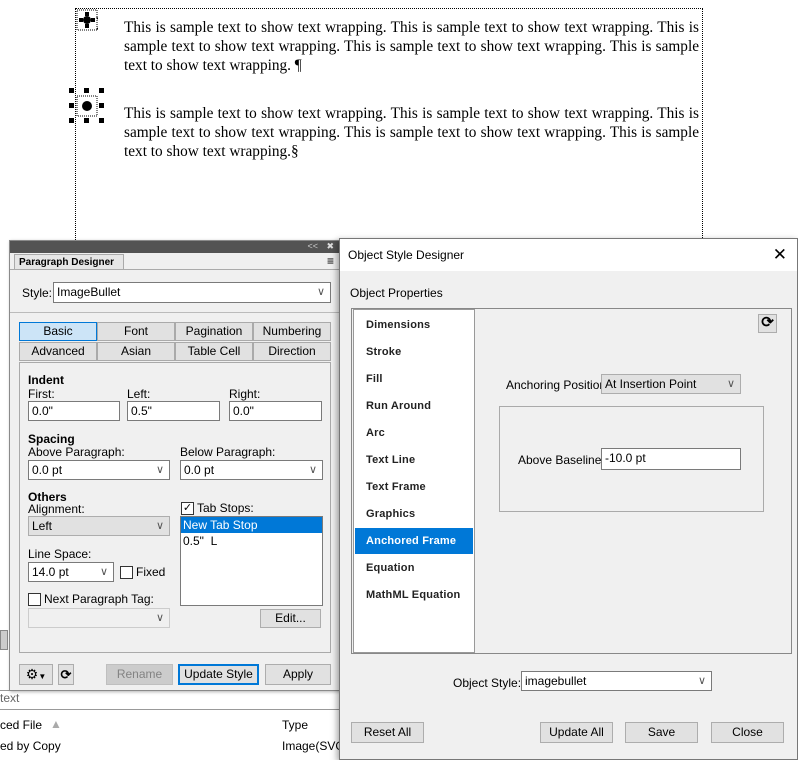 The height and width of the screenshot is (760, 798). What do you see at coordinates (87, 106) in the screenshot?
I see `selected-anchored-frame-icon` at bounding box center [87, 106].